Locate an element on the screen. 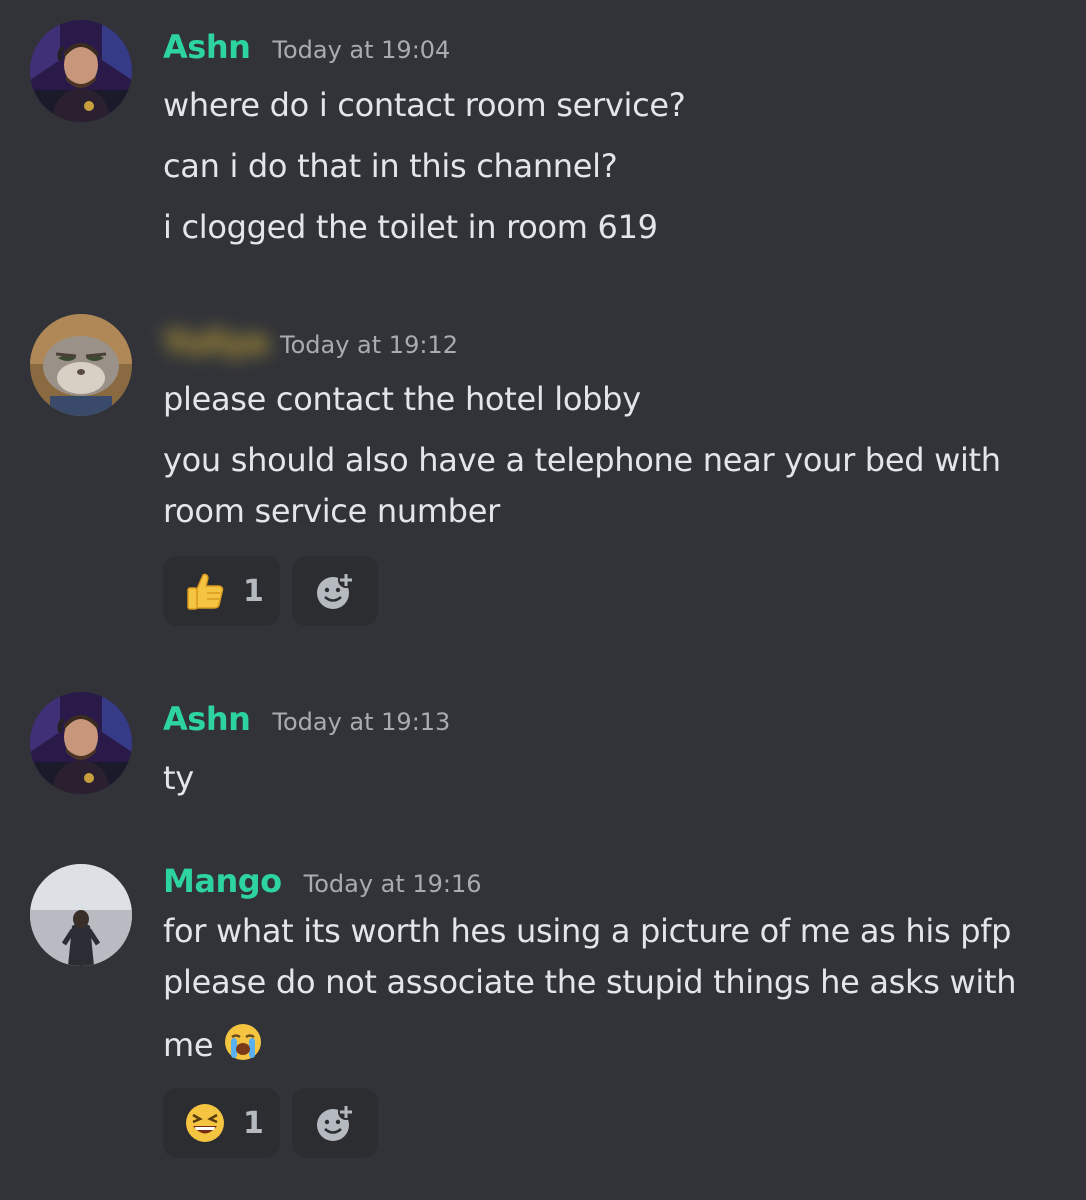 The height and width of the screenshot is (1200, 1086). message-text: i clogged the toilet in room 619 is located at coordinates (410, 227).